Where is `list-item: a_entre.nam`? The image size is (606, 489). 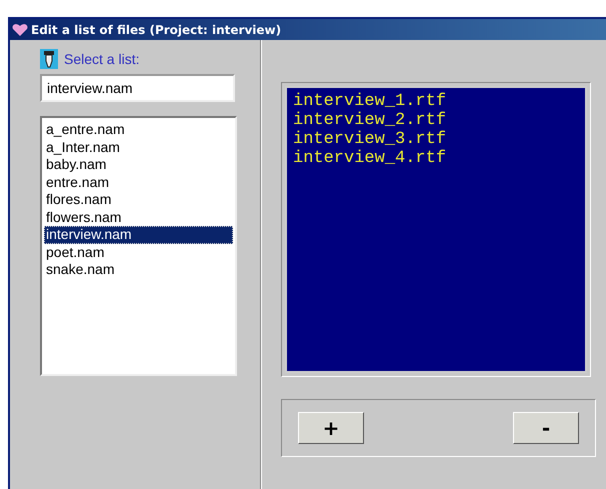 list-item: a_entre.nam is located at coordinates (138, 129).